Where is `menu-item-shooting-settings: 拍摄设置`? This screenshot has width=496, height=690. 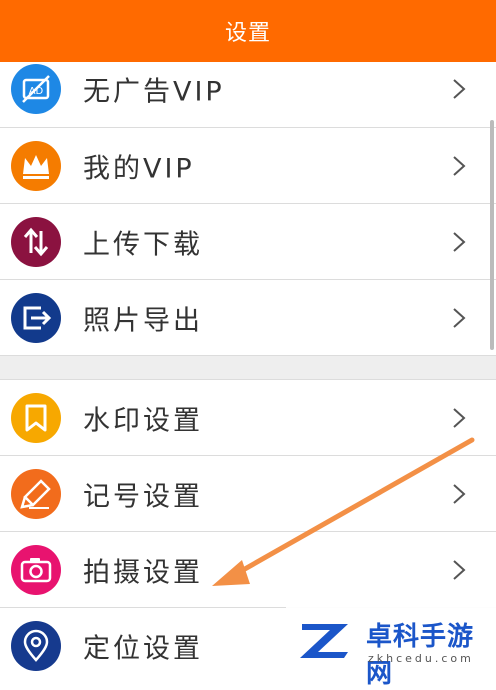
menu-item-shooting-settings: 拍摄设置 is located at coordinates (248, 570).